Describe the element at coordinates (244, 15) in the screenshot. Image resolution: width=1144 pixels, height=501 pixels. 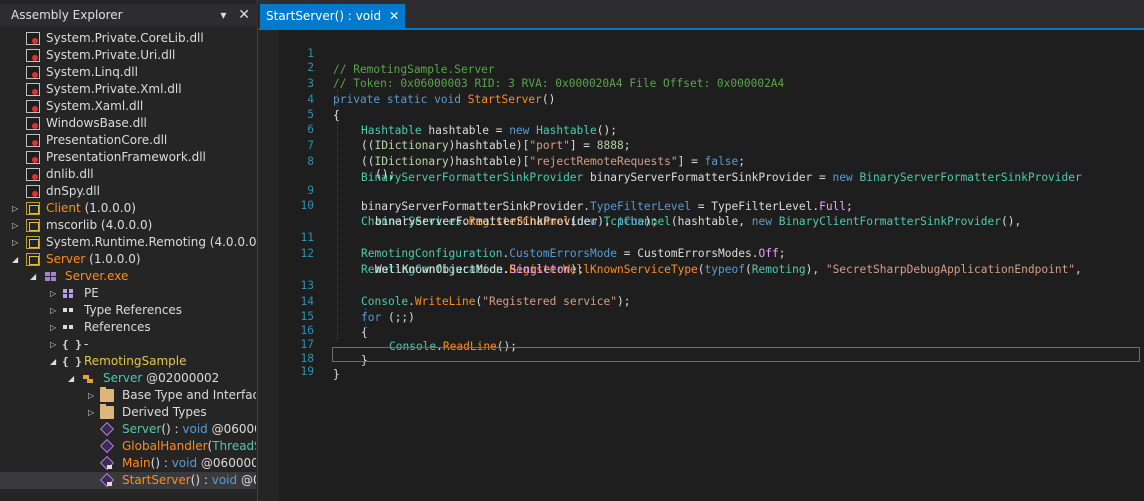
I see `panel-close-icon: ✕` at that location.